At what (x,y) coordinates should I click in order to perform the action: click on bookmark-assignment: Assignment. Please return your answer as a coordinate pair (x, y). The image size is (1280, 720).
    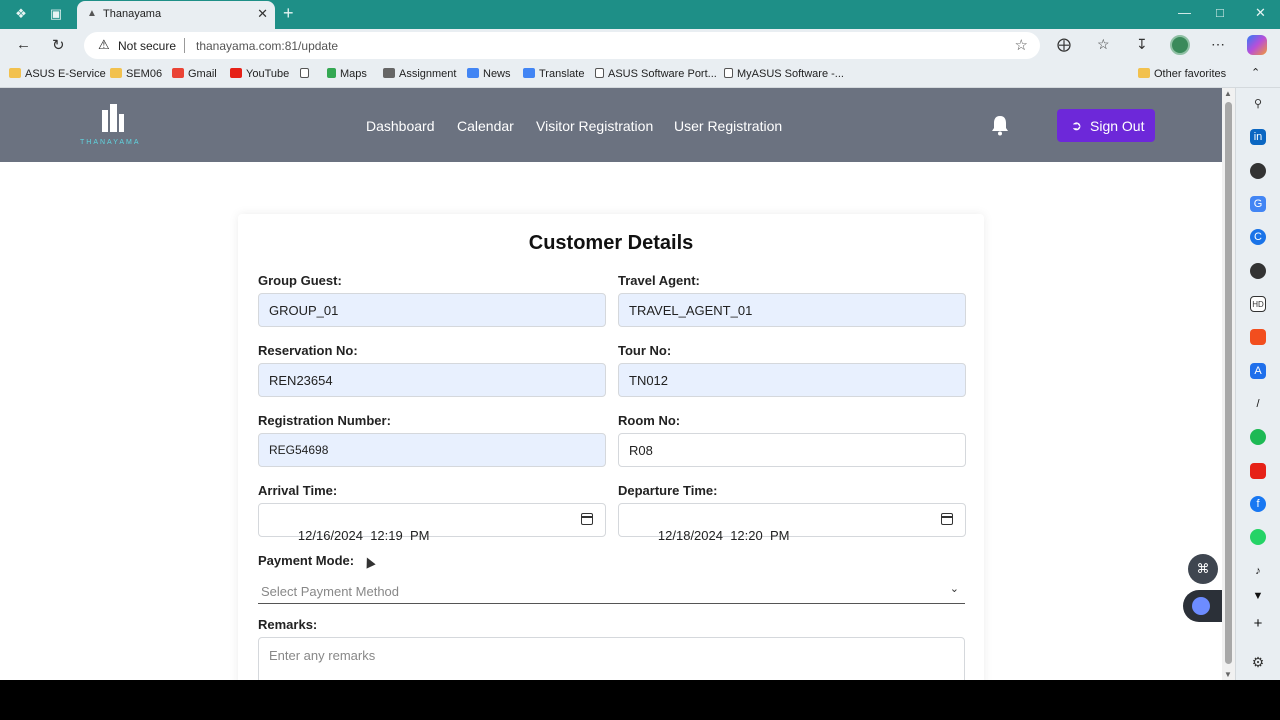
    Looking at the image, I should click on (419, 74).